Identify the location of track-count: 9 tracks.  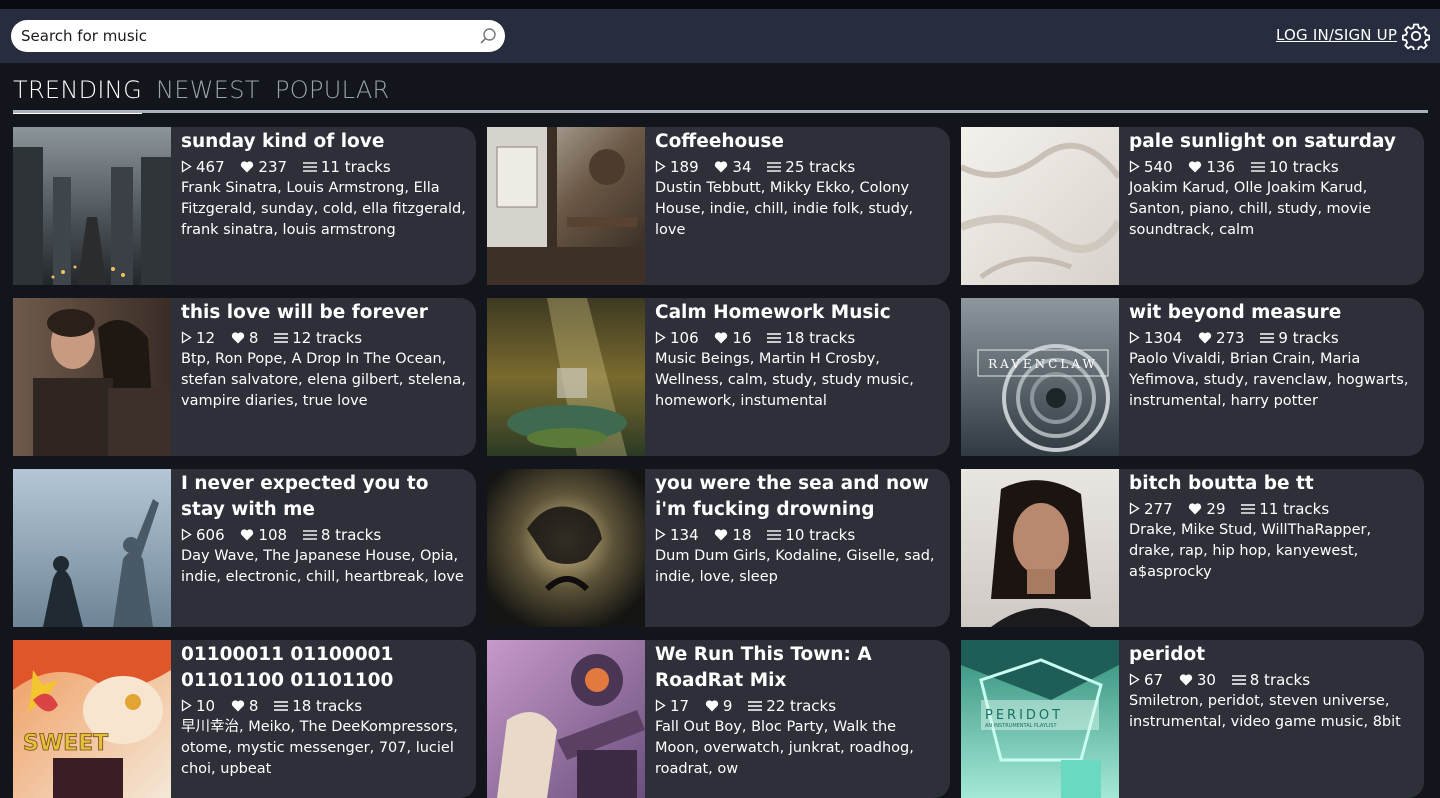
(1308, 338).